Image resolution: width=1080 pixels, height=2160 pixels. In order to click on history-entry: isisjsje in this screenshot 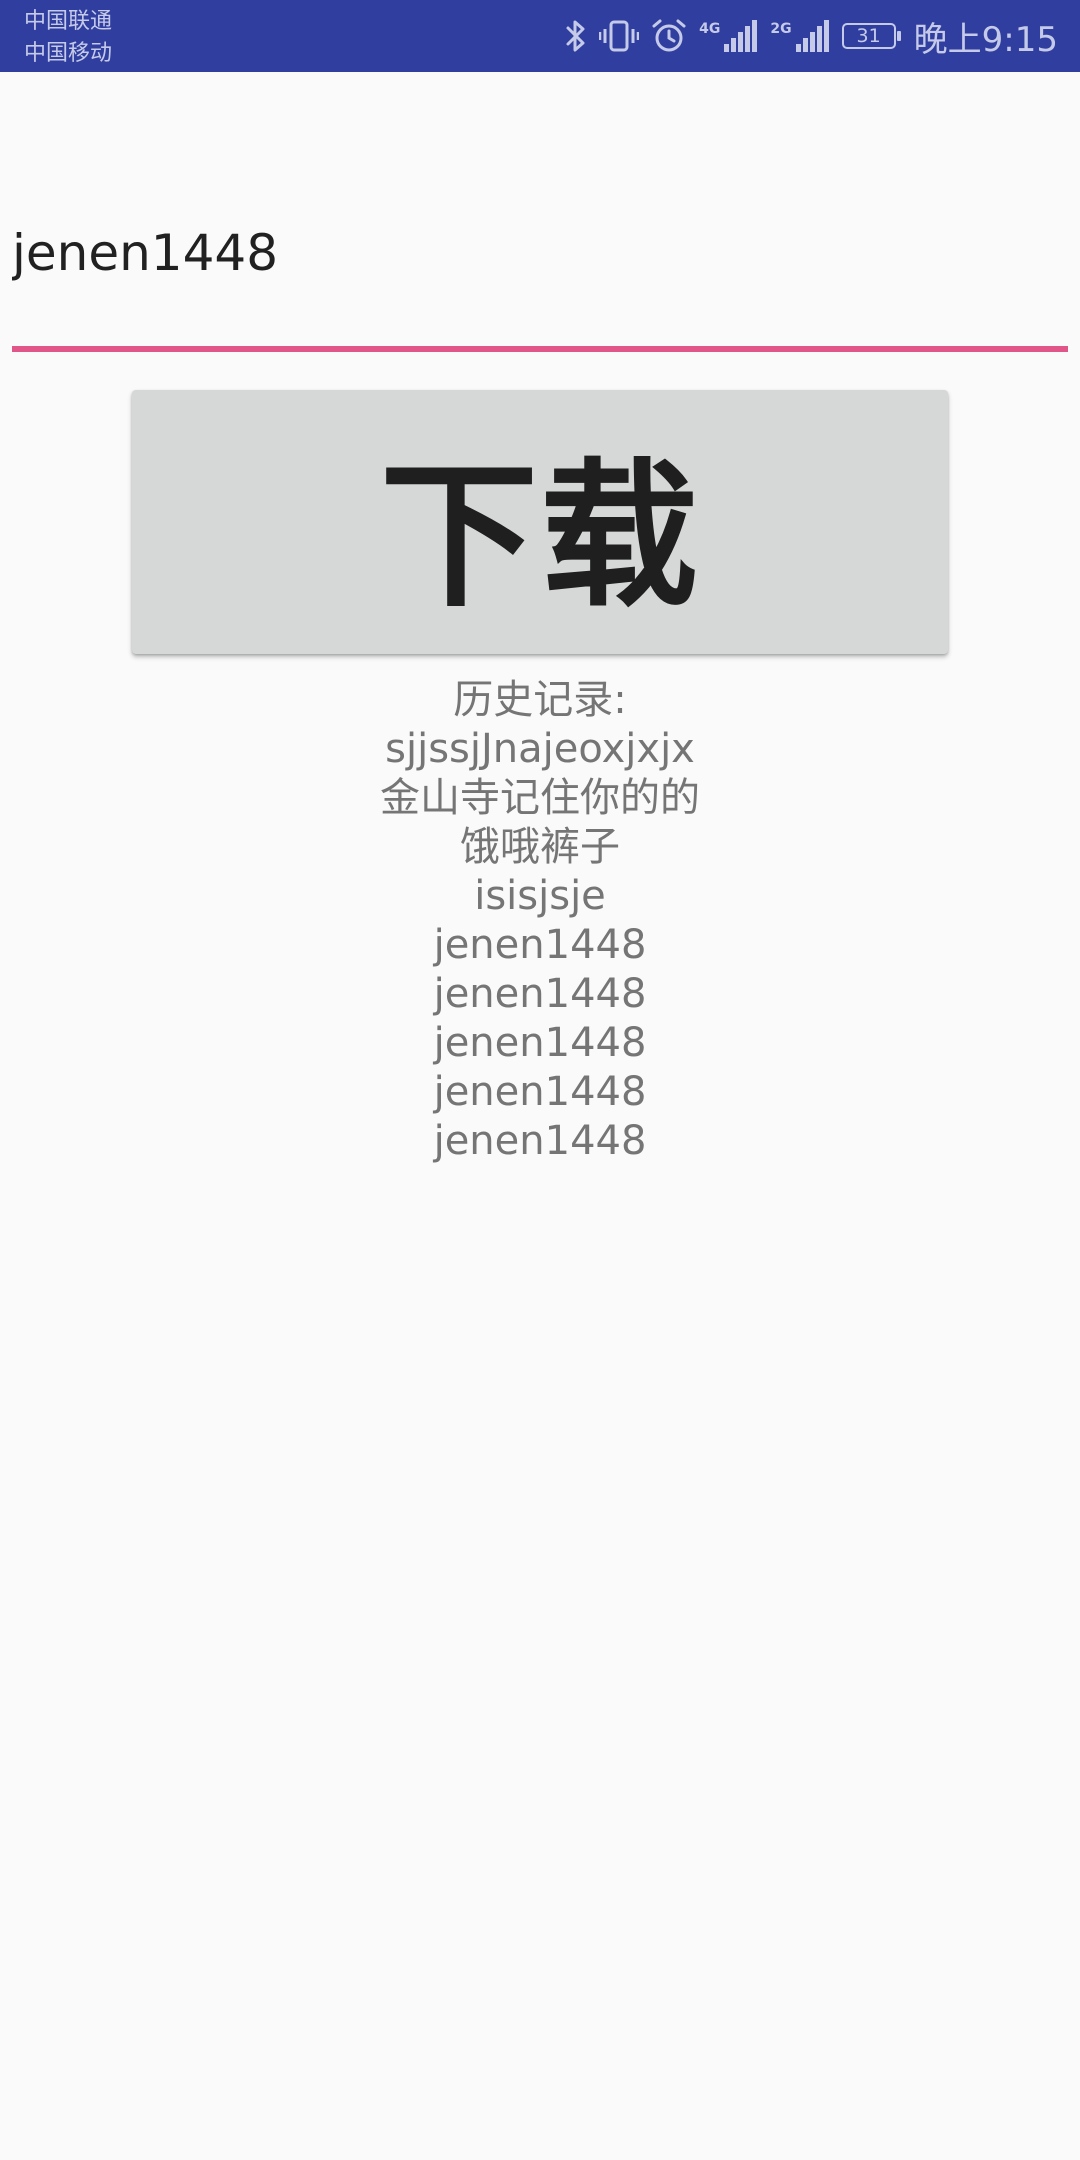, I will do `click(540, 896)`.